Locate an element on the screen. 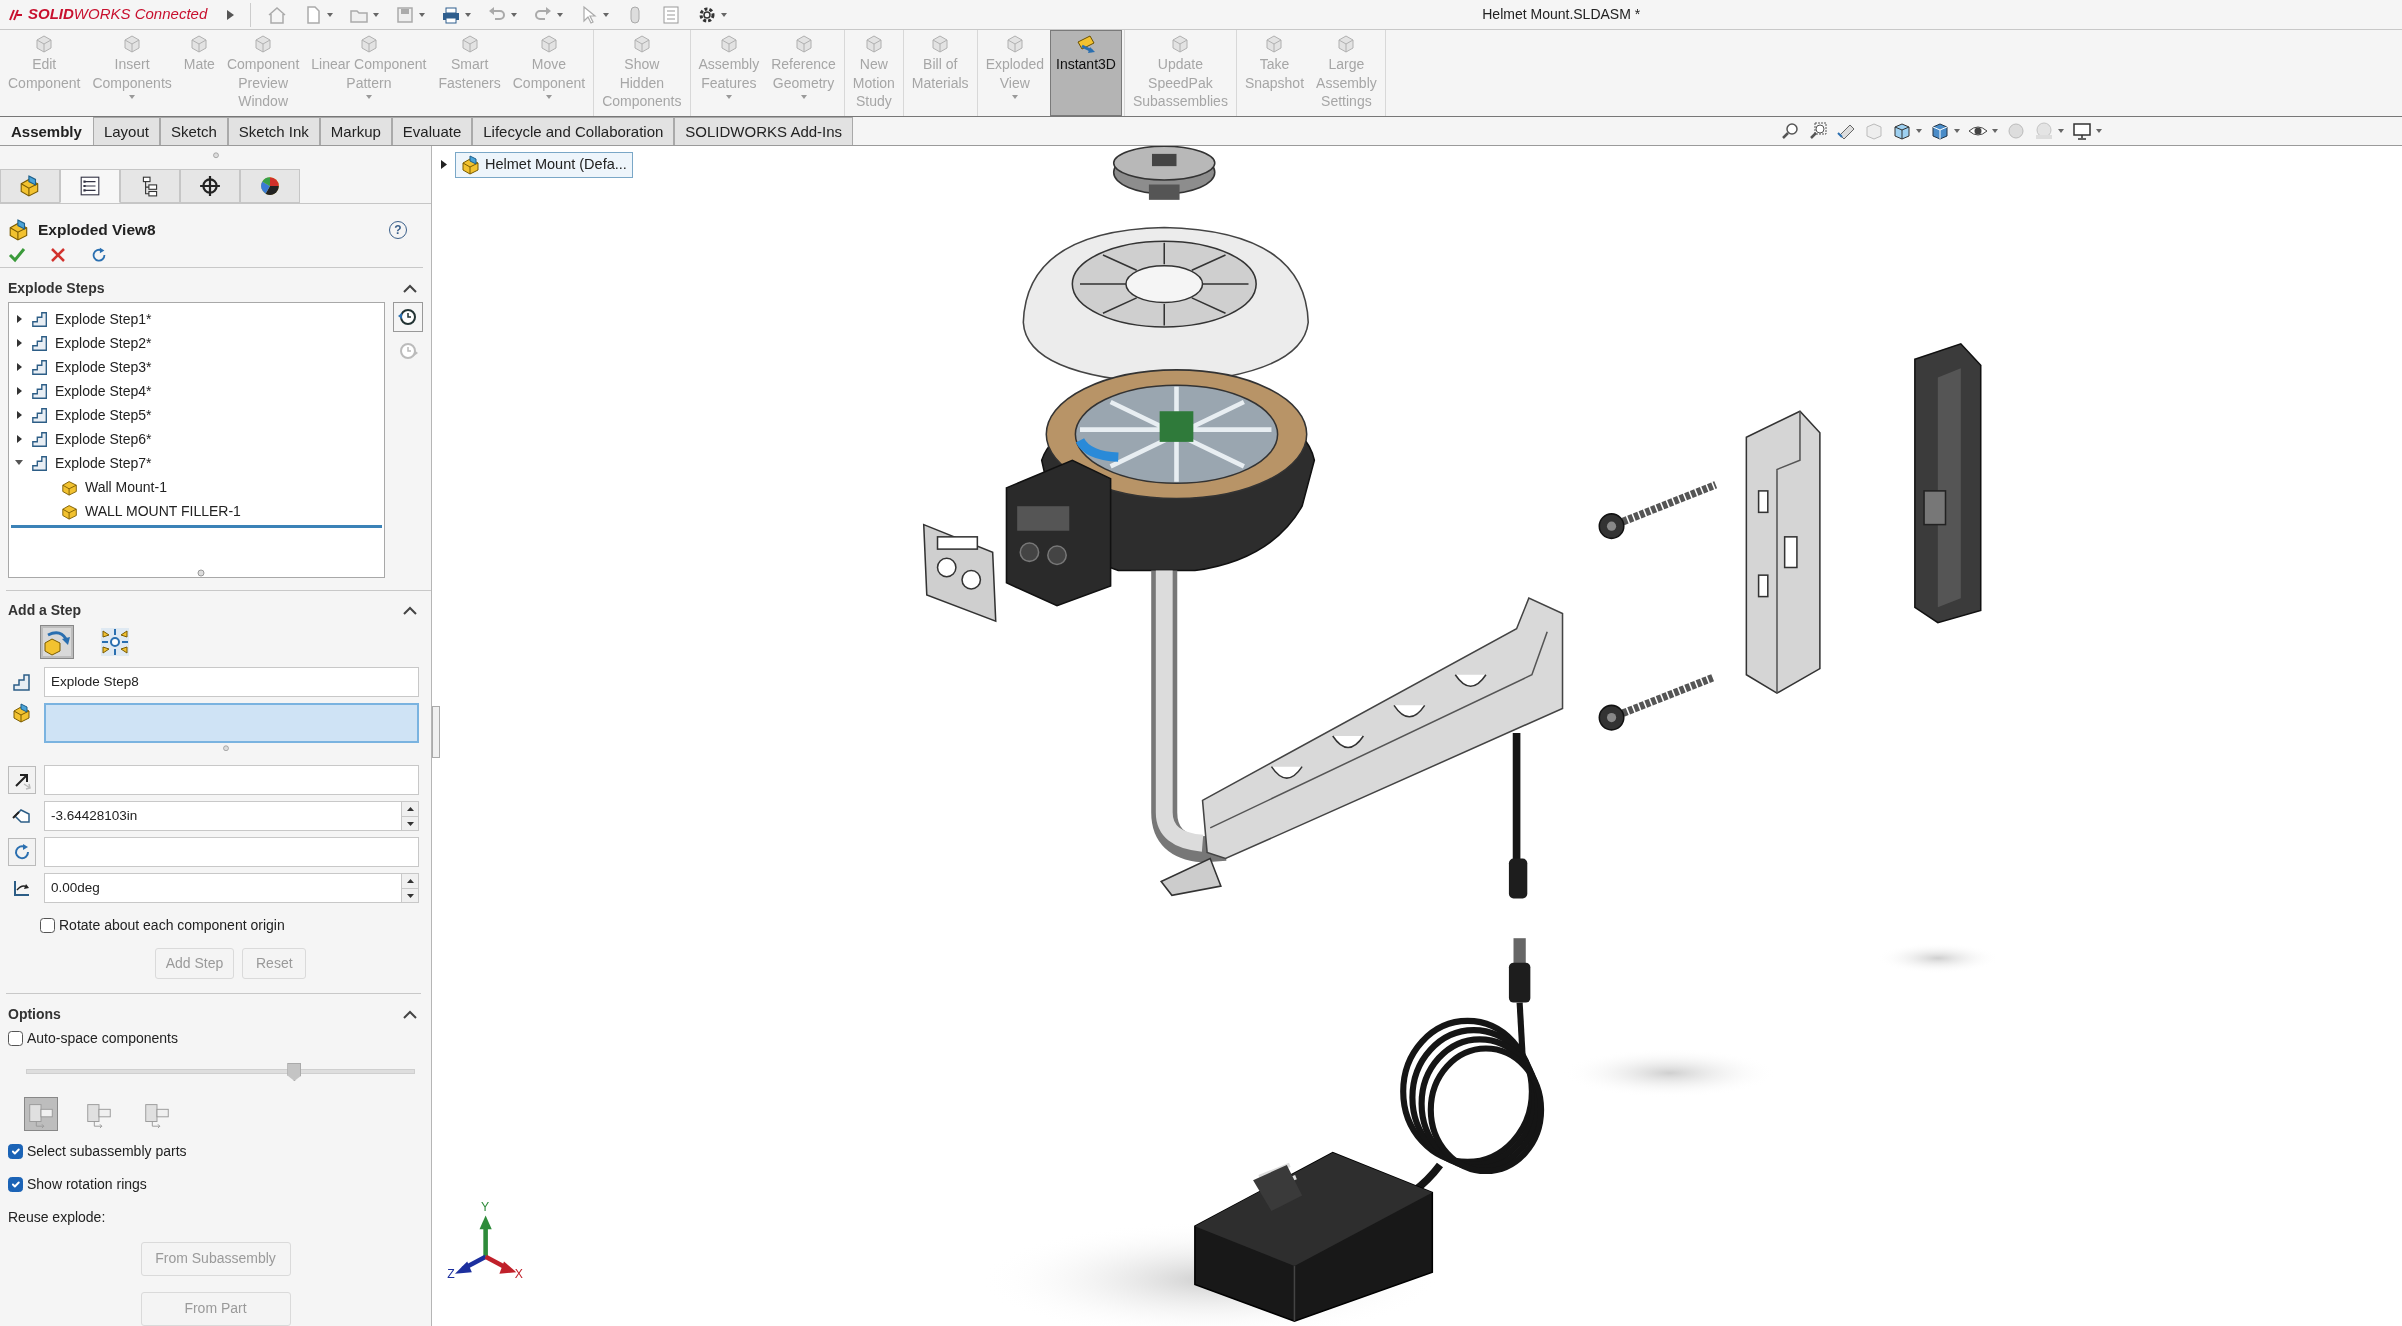  tree-item: Explode Step6* is located at coordinates (103, 439).